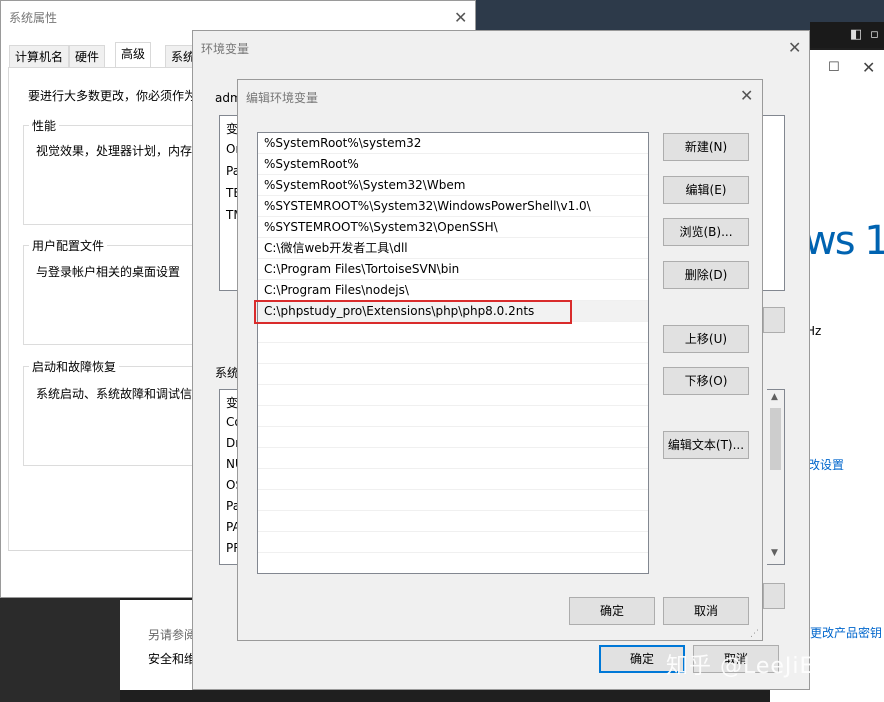 The height and width of the screenshot is (702, 884). I want to click on ok-button: 确定, so click(612, 611).